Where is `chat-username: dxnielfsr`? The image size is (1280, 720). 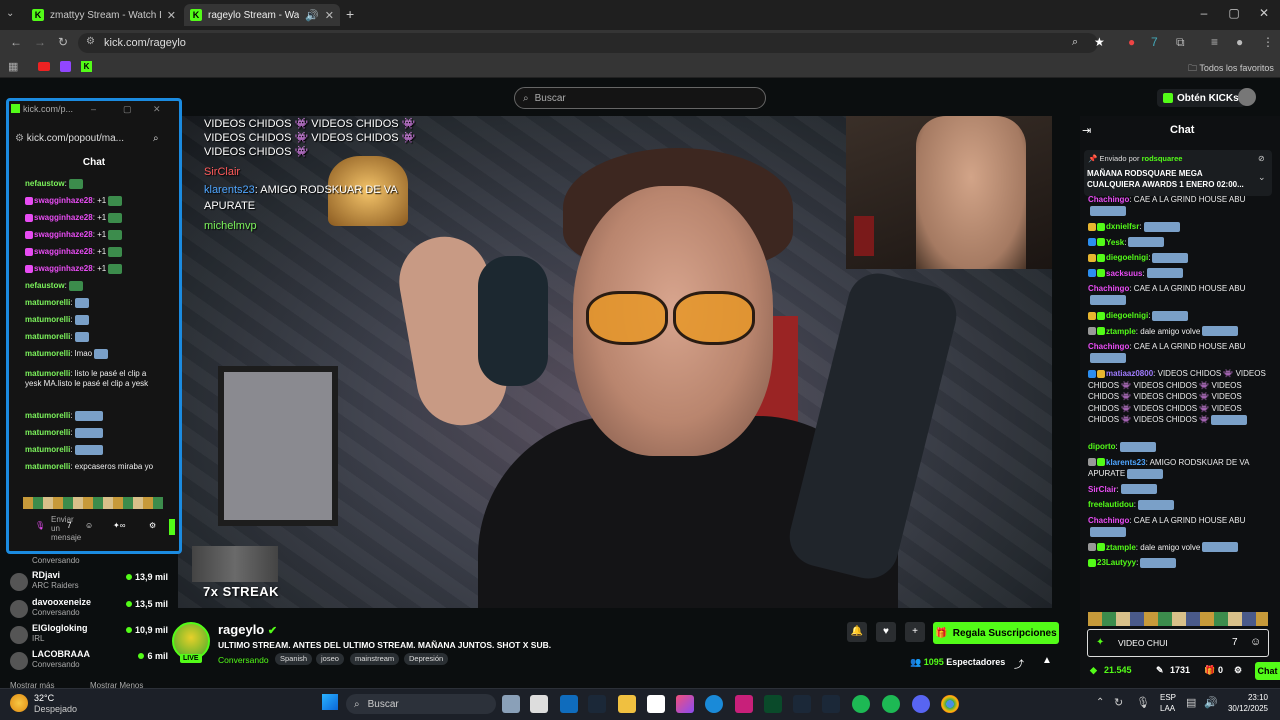
chat-username: dxnielfsr is located at coordinates (1122, 226).